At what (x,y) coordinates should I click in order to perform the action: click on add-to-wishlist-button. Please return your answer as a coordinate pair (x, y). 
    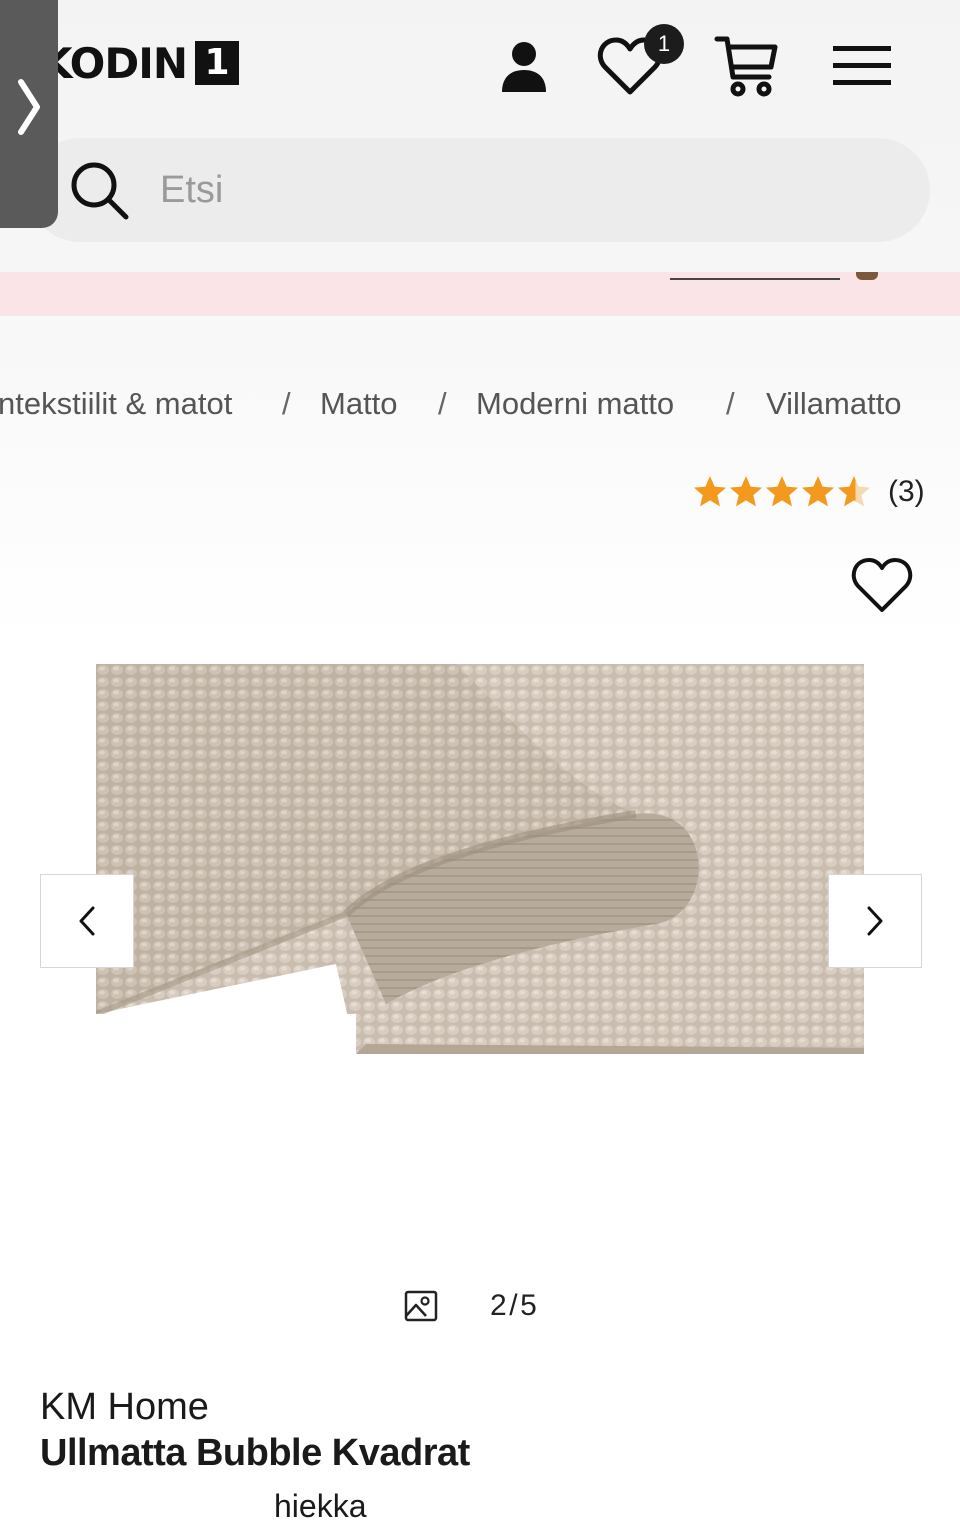
    Looking at the image, I should click on (882, 586).